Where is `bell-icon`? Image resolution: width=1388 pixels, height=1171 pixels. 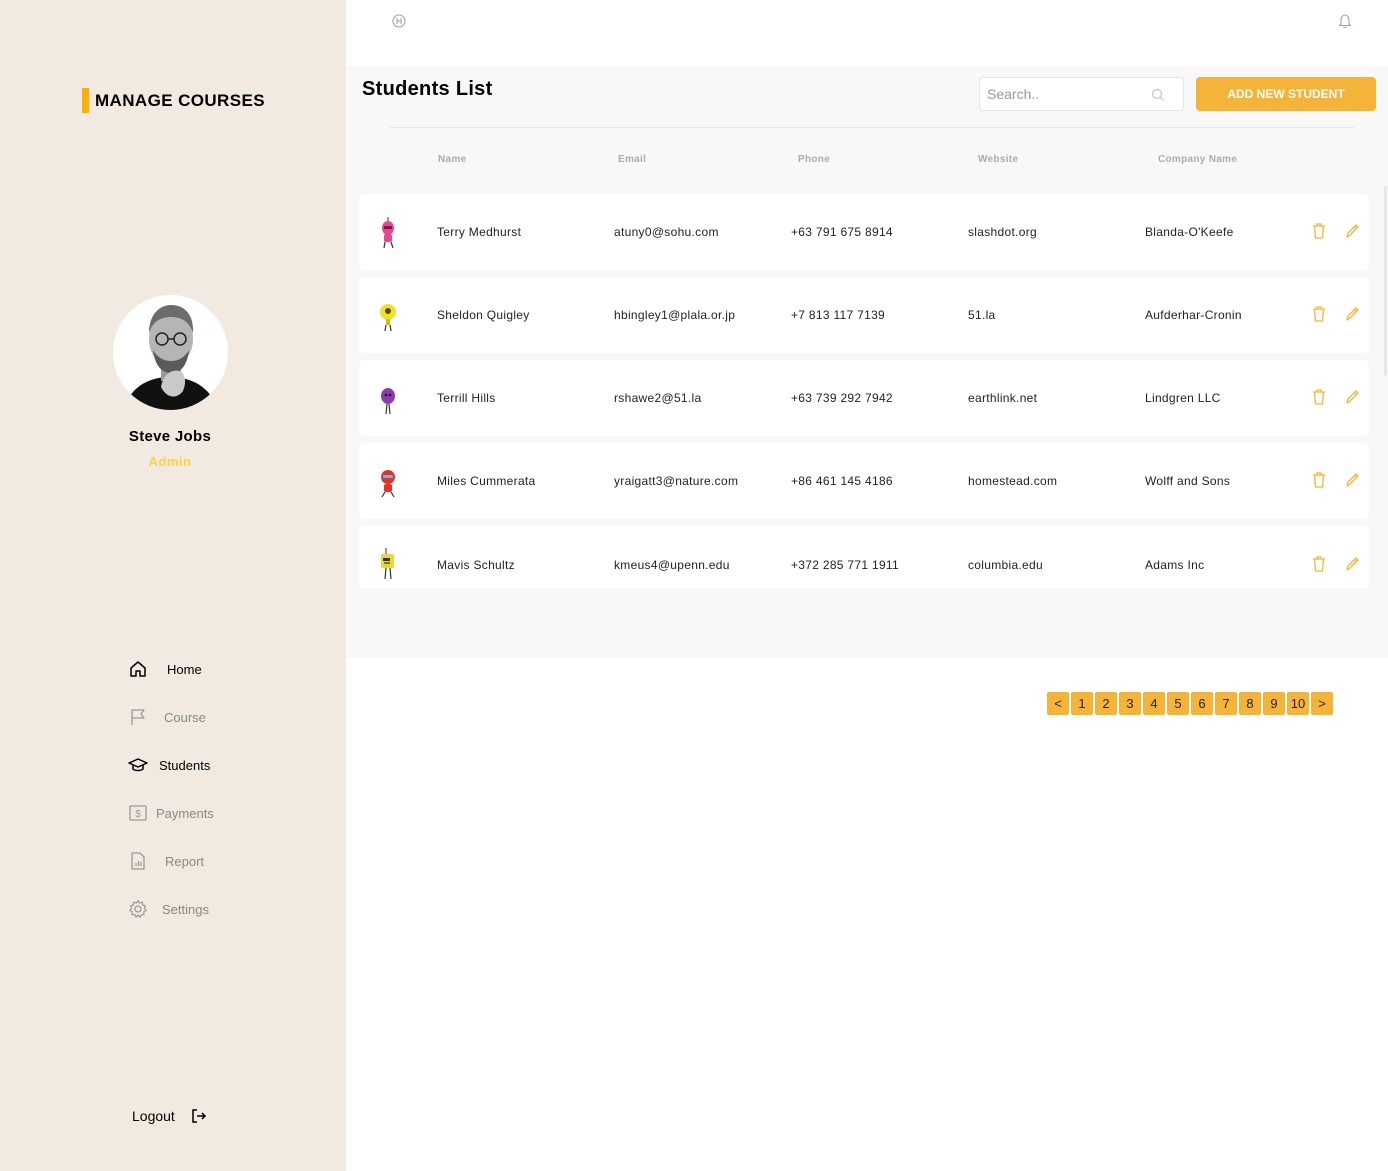
bell-icon is located at coordinates (1345, 21).